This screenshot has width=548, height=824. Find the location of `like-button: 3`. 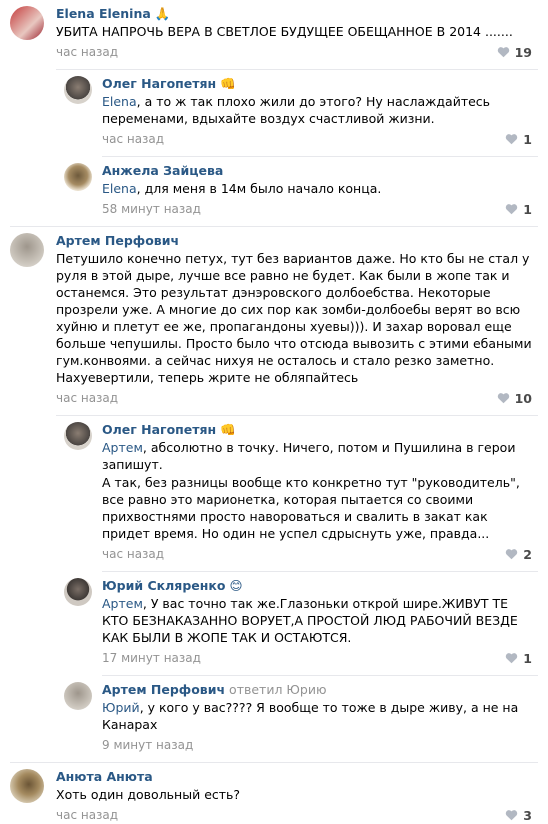

like-button: 3 is located at coordinates (518, 815).